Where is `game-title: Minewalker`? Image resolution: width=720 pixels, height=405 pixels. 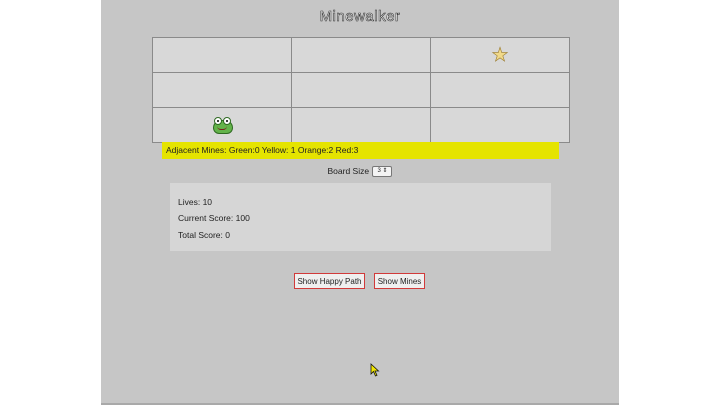
game-title: Minewalker is located at coordinates (360, 17).